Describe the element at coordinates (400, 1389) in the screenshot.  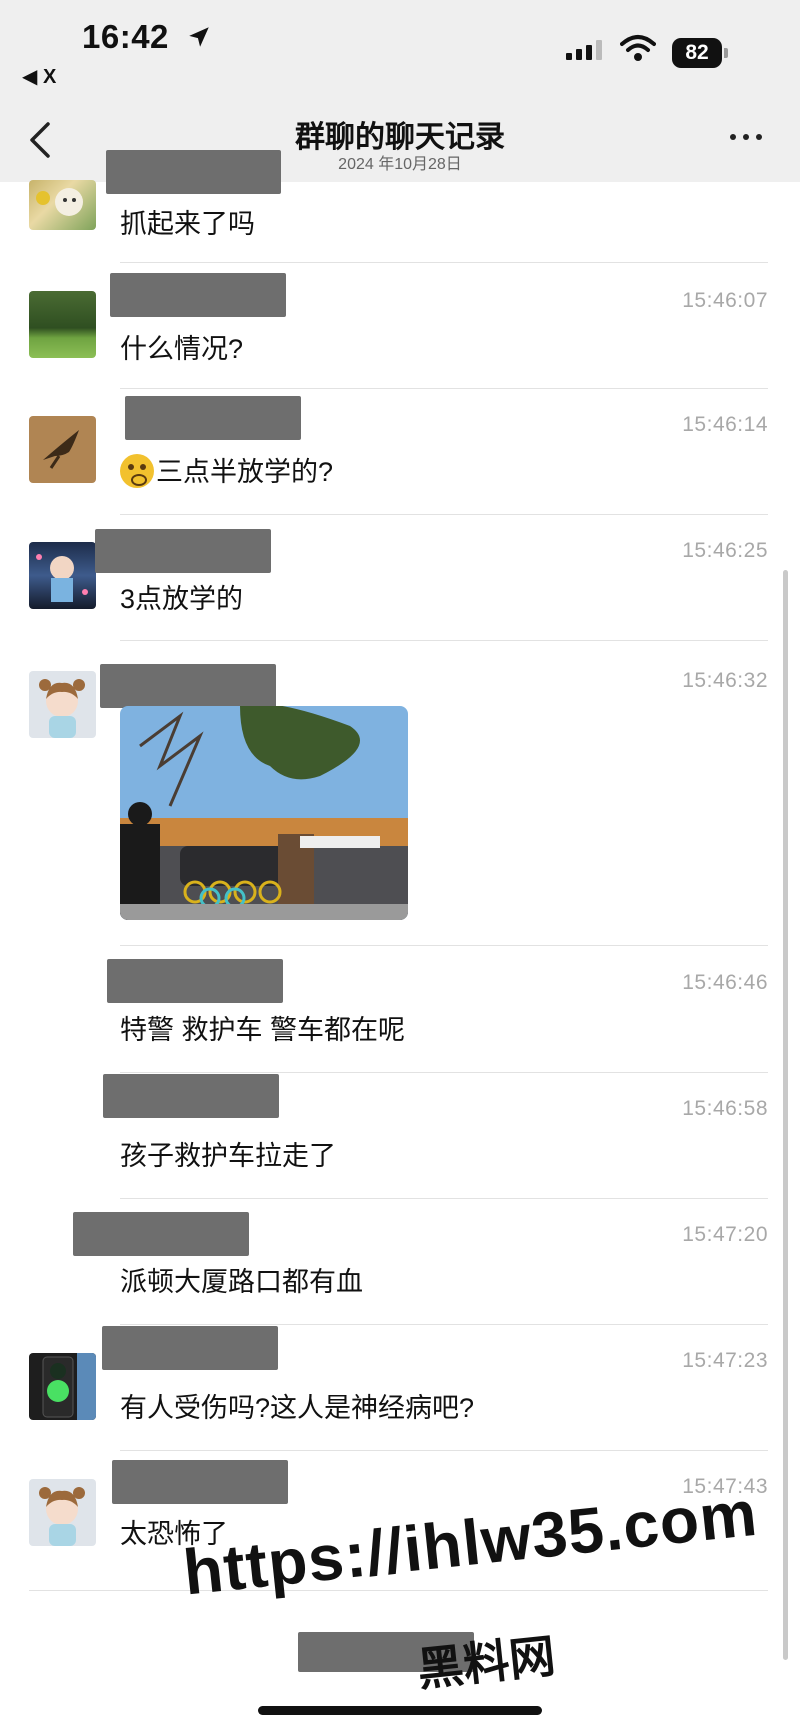
I see `list-item: 15:47:23 有人受伤吗?这人是神经病吧?` at that location.